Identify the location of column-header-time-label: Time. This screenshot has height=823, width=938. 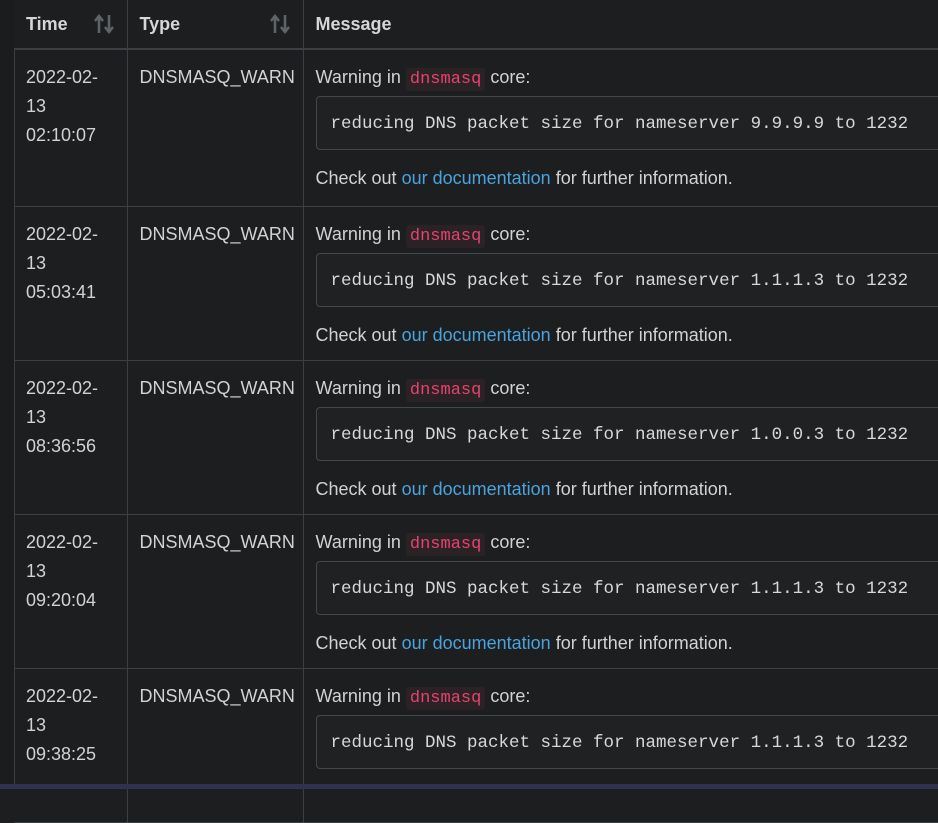
(47, 24).